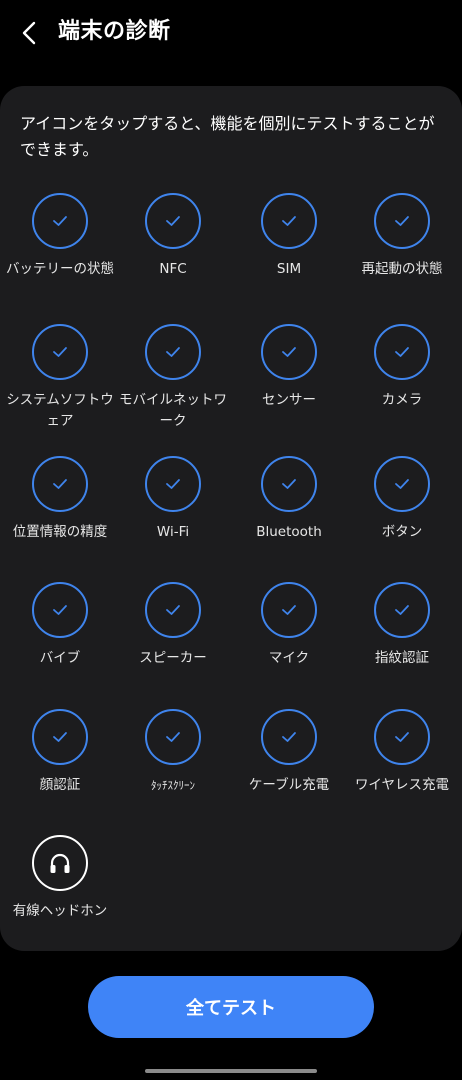 The image size is (462, 1080). What do you see at coordinates (114, 31) in the screenshot?
I see `page-title: 端末の診断` at bounding box center [114, 31].